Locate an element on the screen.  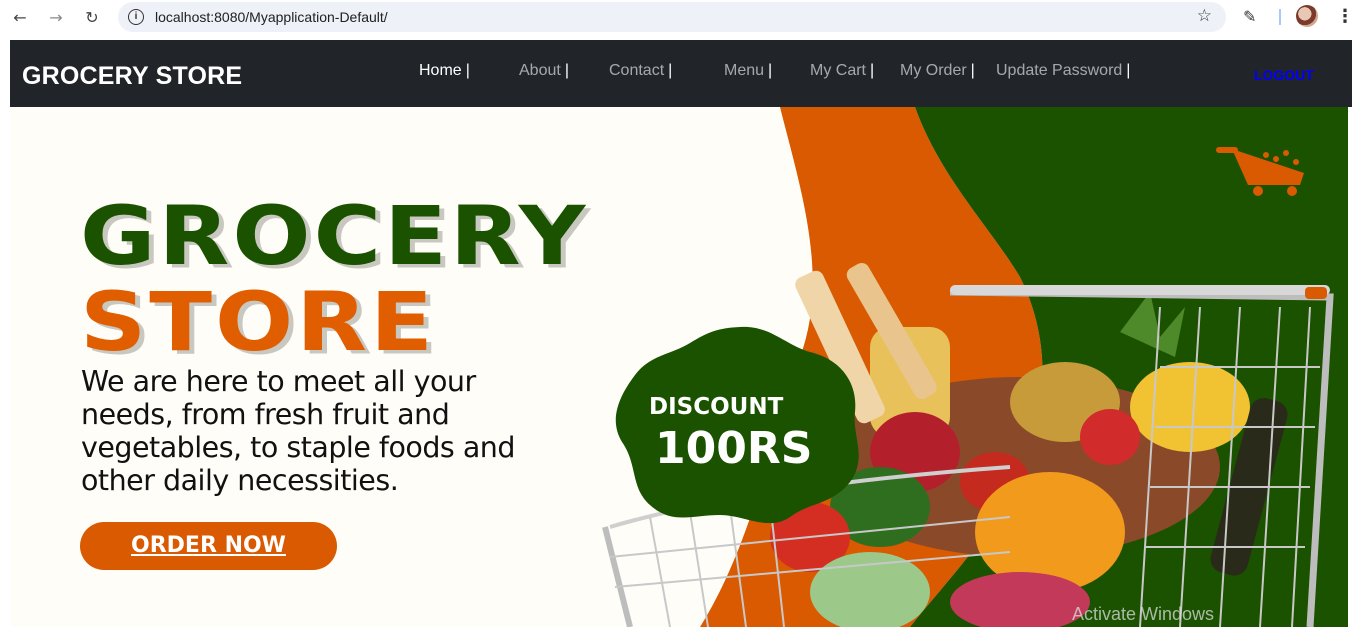
url-text: localhost:8080/Myapplication-Default/ is located at coordinates (271, 17).